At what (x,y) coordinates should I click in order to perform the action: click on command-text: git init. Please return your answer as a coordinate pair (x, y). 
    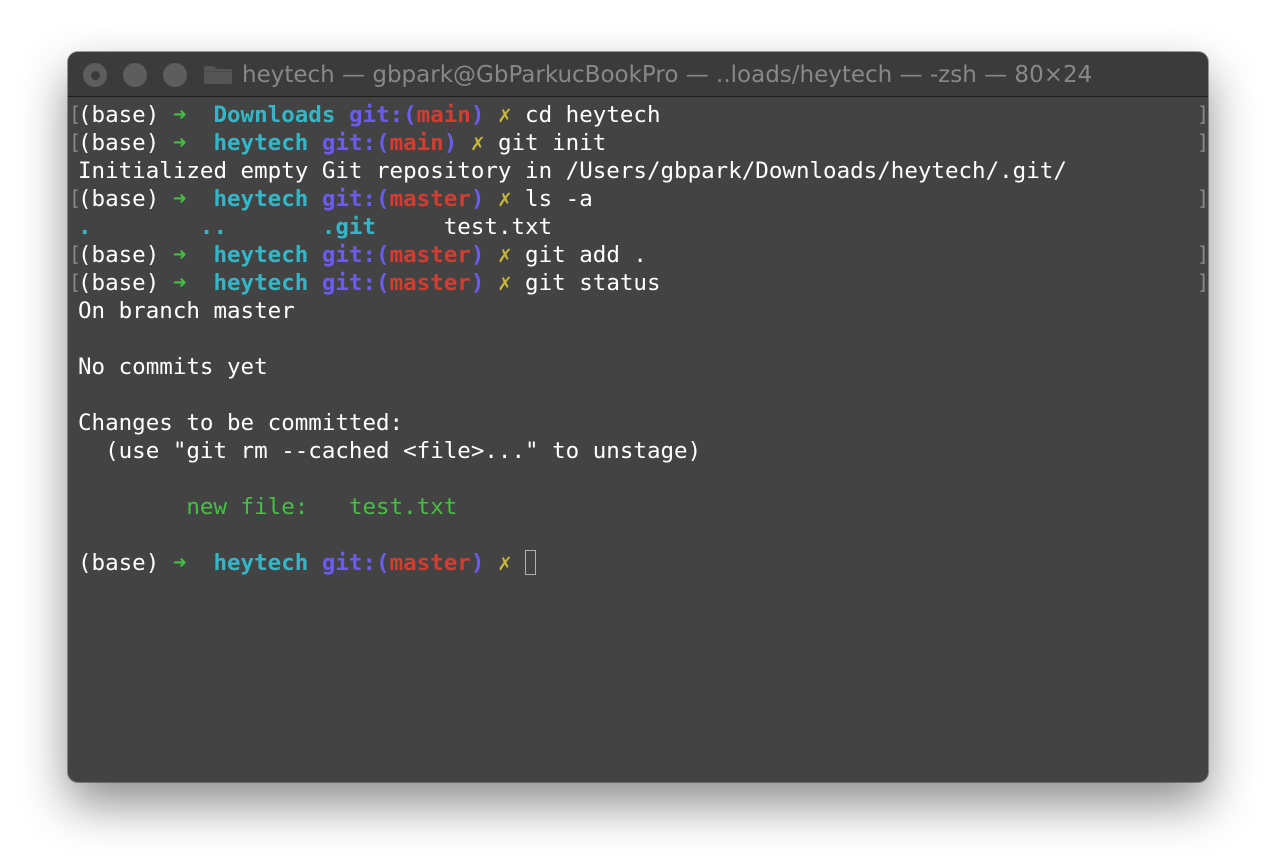
    Looking at the image, I should click on (552, 143).